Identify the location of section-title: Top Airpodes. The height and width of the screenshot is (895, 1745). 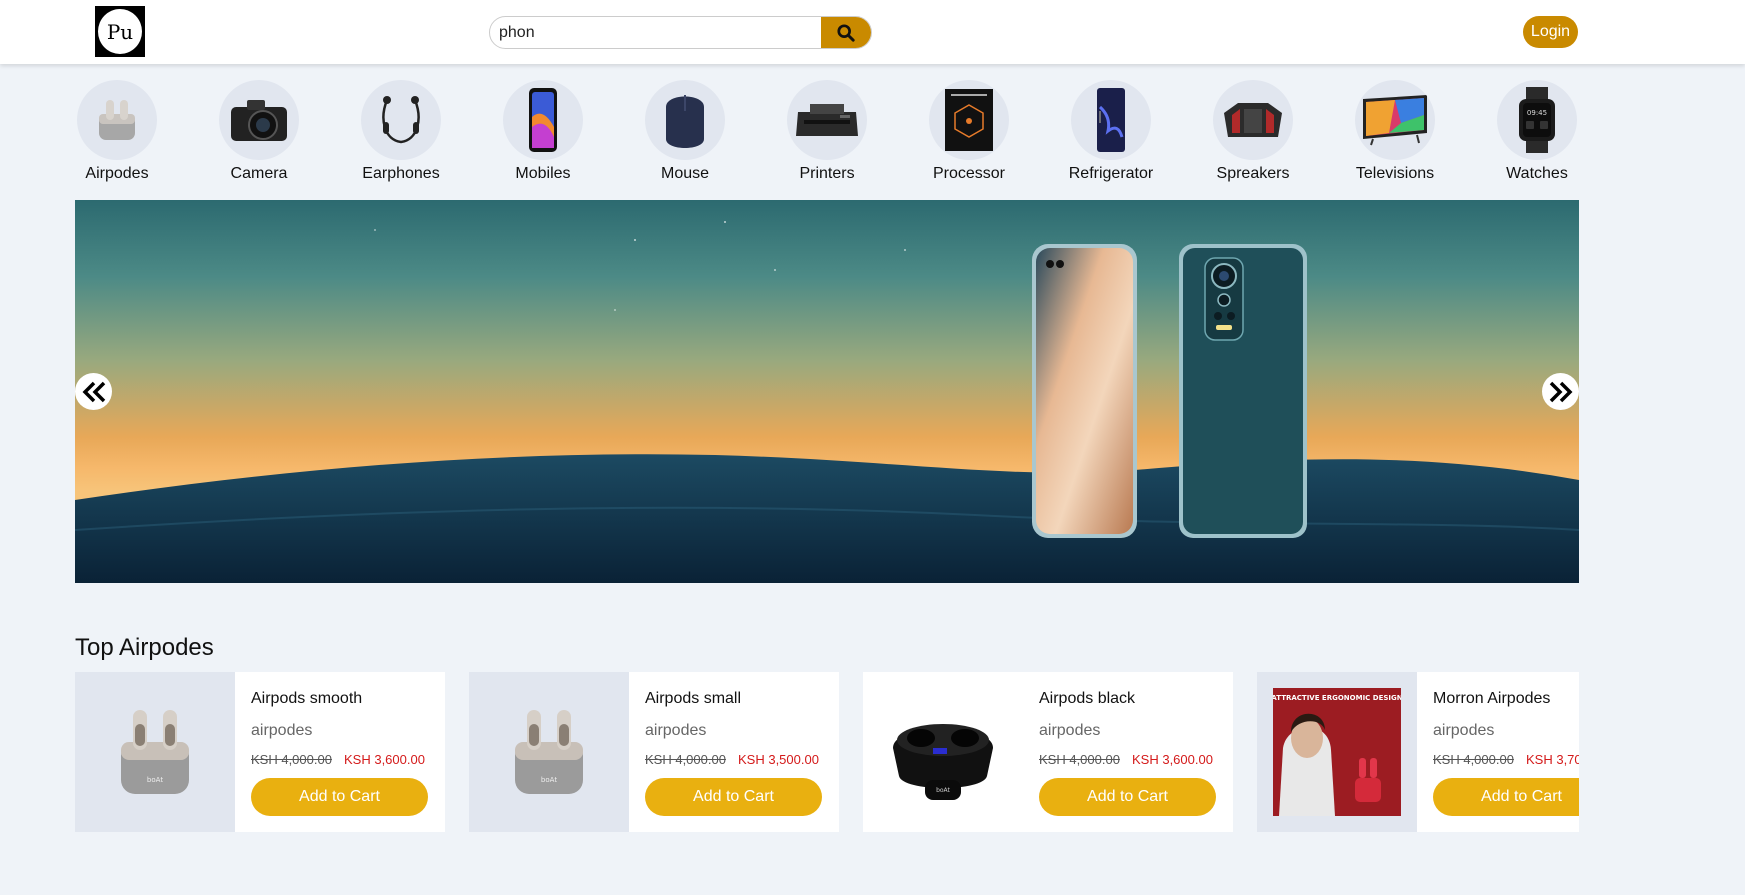
(144, 647).